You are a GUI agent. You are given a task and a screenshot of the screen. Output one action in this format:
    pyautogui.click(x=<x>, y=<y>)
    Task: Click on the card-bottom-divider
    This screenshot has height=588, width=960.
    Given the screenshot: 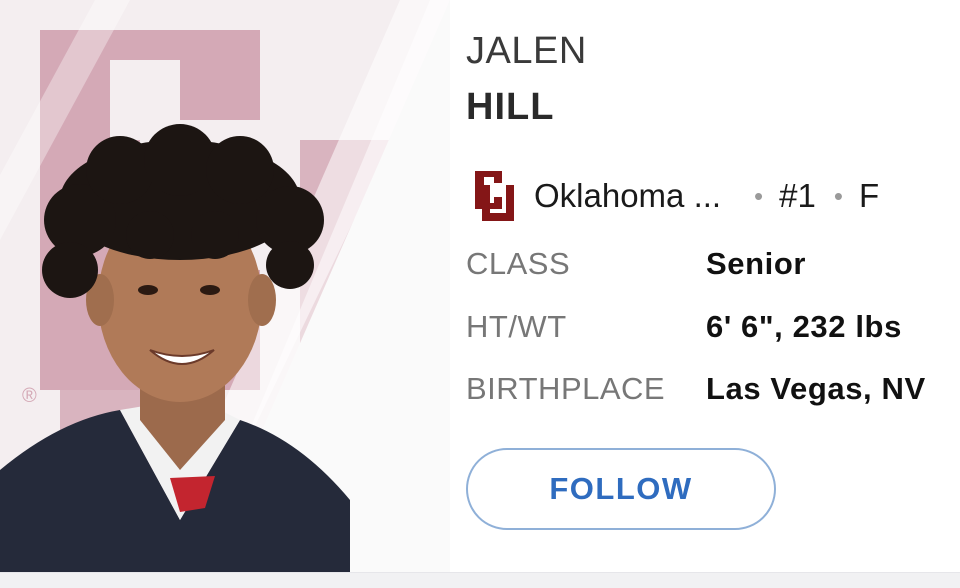 What is the action you would take?
    pyautogui.click(x=480, y=580)
    